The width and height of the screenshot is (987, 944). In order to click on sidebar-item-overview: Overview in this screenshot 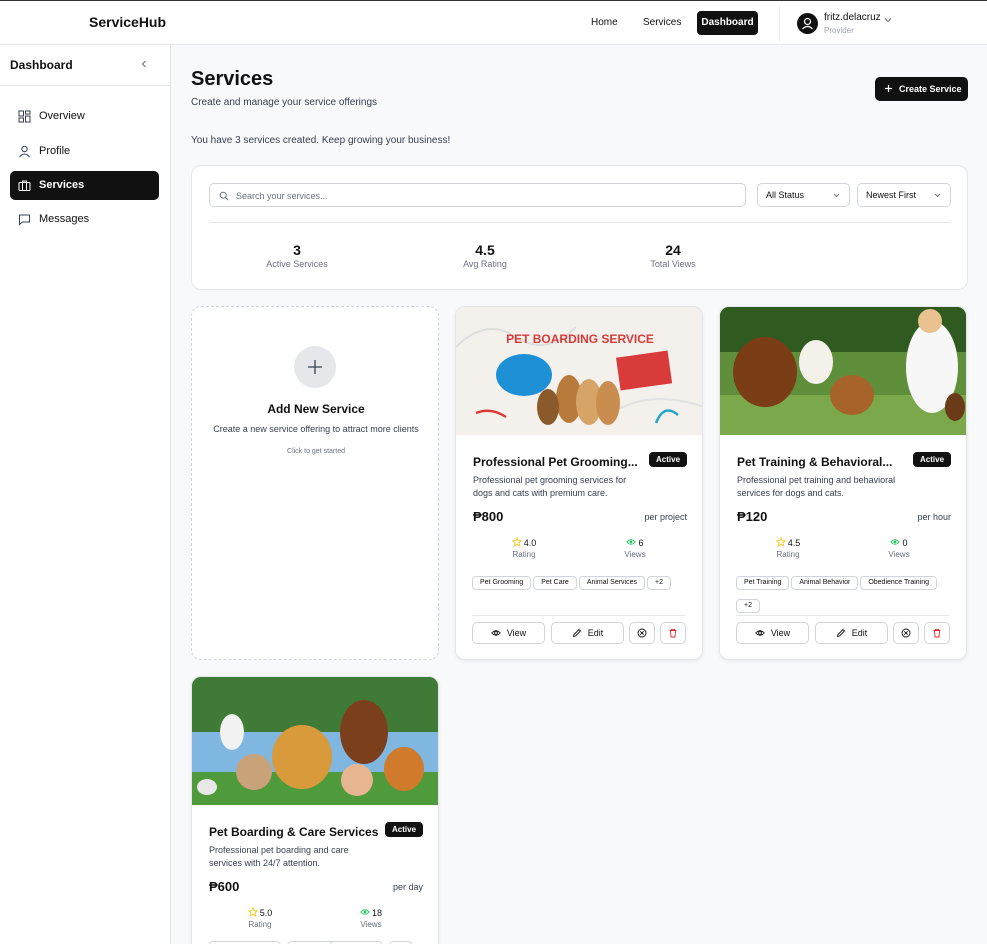, I will do `click(84, 116)`.